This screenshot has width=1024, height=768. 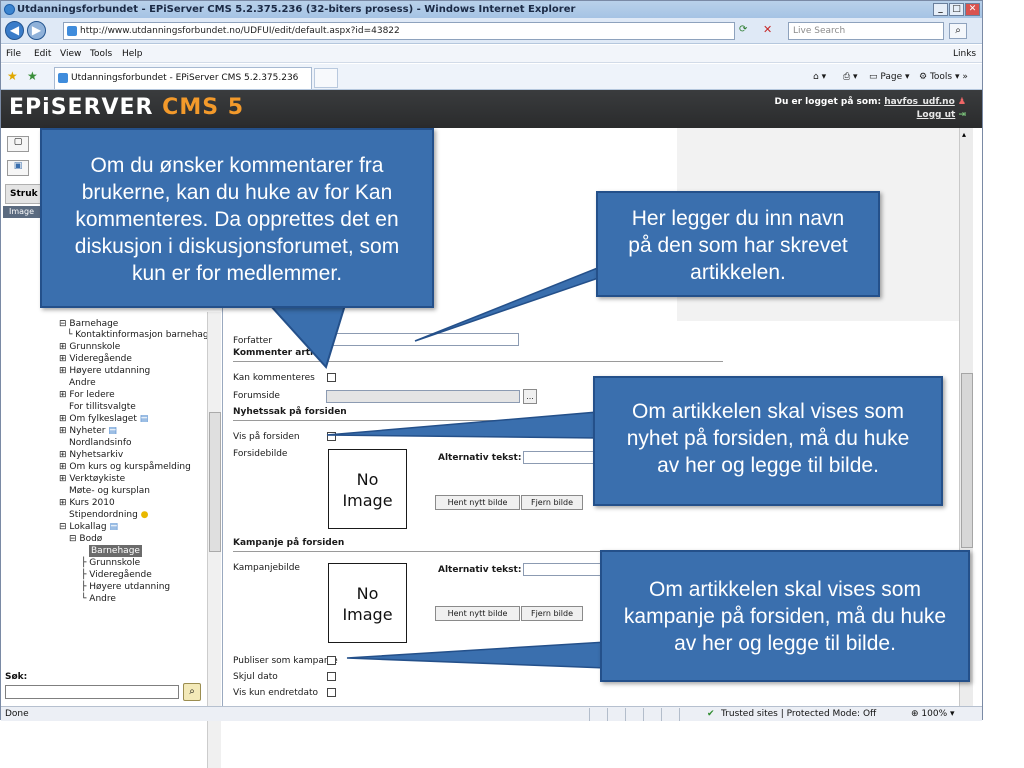 I want to click on pointer-kampanje, so click(x=476, y=655).